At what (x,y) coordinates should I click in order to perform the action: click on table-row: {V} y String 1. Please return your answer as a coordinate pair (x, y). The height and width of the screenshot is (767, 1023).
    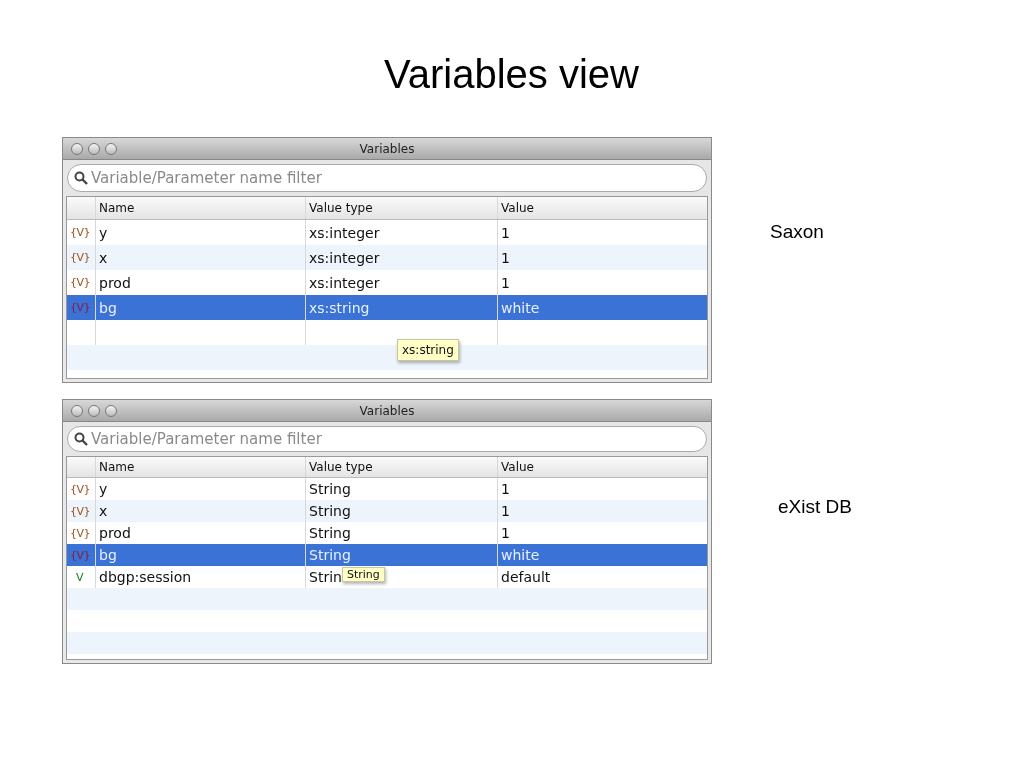
    Looking at the image, I should click on (387, 489).